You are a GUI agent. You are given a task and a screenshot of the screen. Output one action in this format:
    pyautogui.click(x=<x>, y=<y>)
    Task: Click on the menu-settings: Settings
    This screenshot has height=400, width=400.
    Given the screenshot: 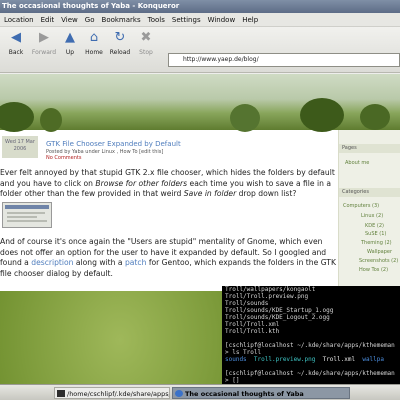 What is the action you would take?
    pyautogui.click(x=186, y=20)
    